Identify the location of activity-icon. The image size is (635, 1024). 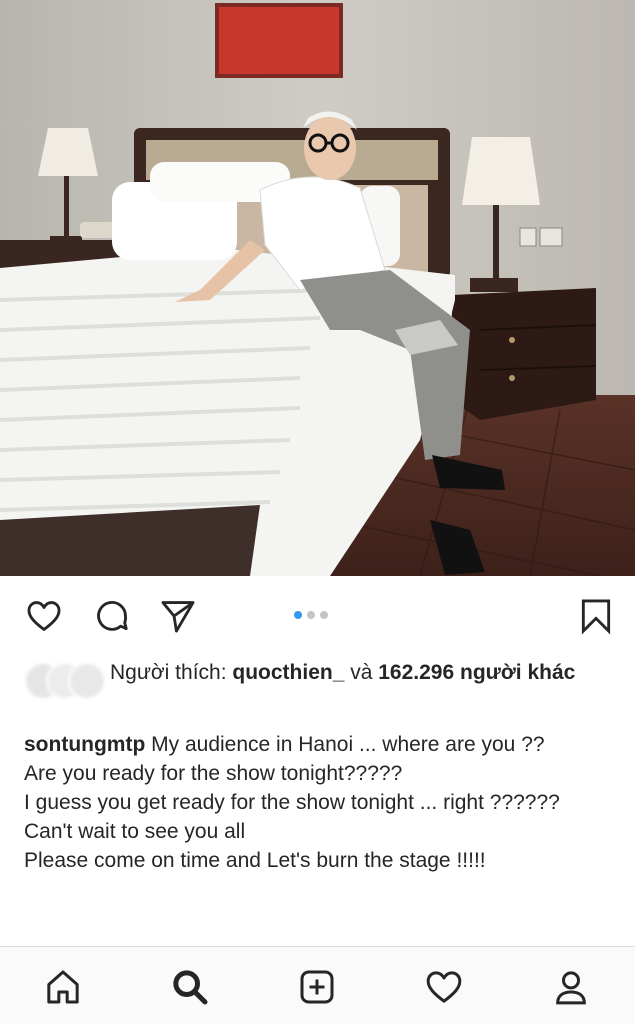
(444, 987).